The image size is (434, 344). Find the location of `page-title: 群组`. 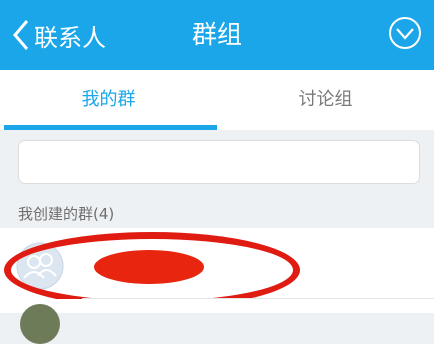

page-title: 群组 is located at coordinates (216, 34).